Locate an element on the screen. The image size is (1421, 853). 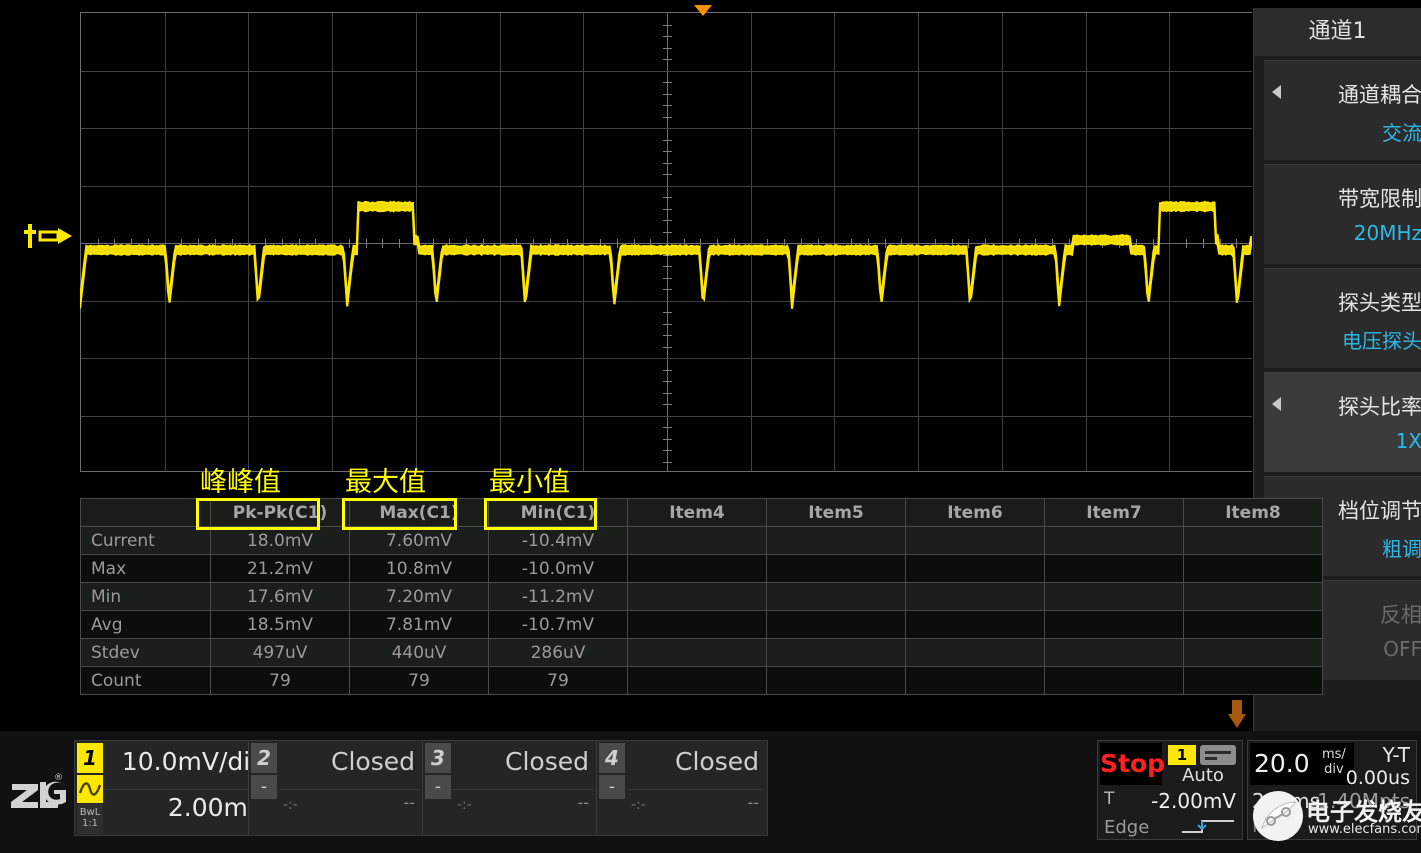
table-row: Min 17.6mV 7.20mV -11.2mV is located at coordinates (701, 596).